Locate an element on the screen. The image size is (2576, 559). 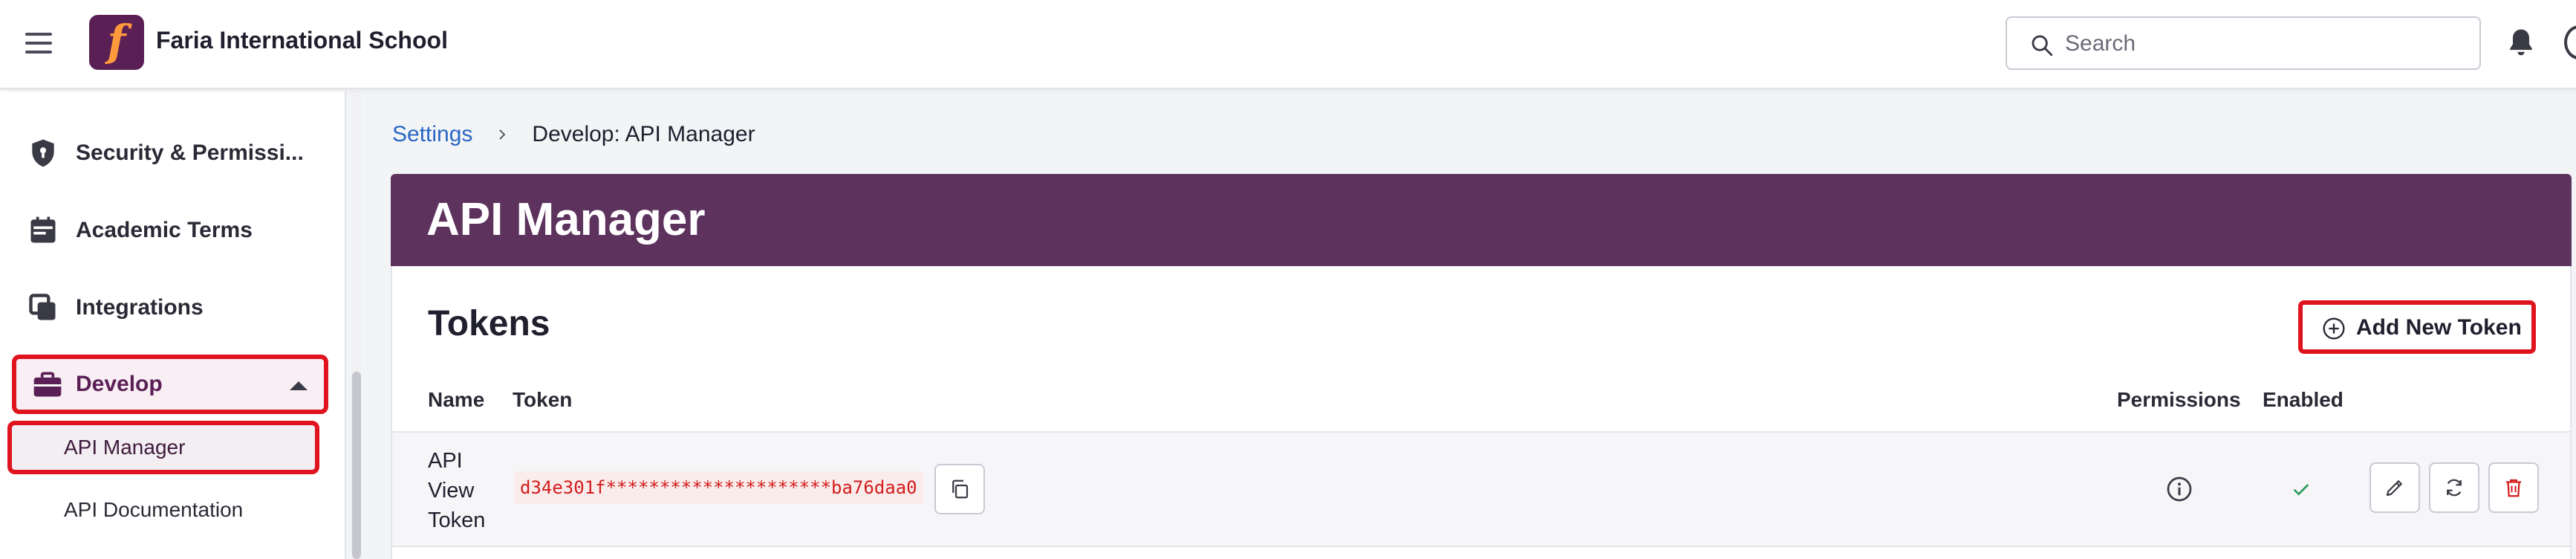
delete-token-button is located at coordinates (2513, 487).